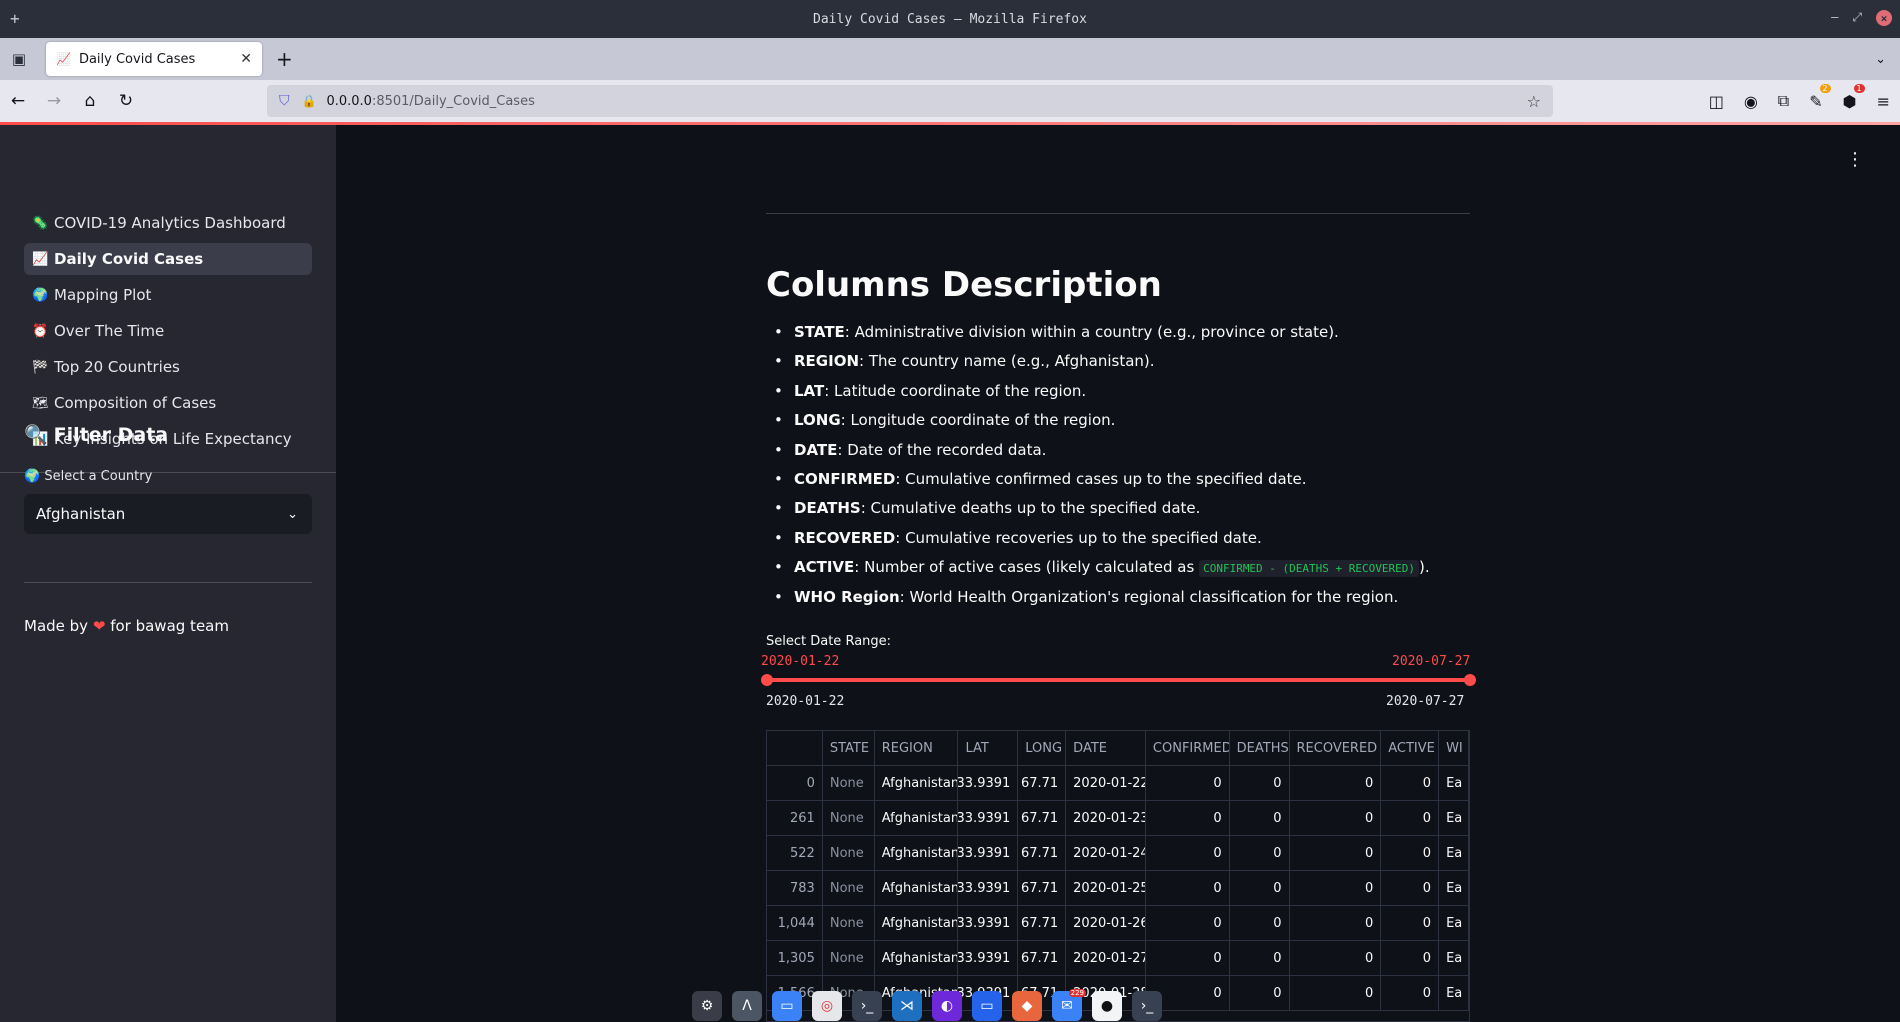  What do you see at coordinates (284, 101) in the screenshot?
I see `shield-icon: ⛉` at bounding box center [284, 101].